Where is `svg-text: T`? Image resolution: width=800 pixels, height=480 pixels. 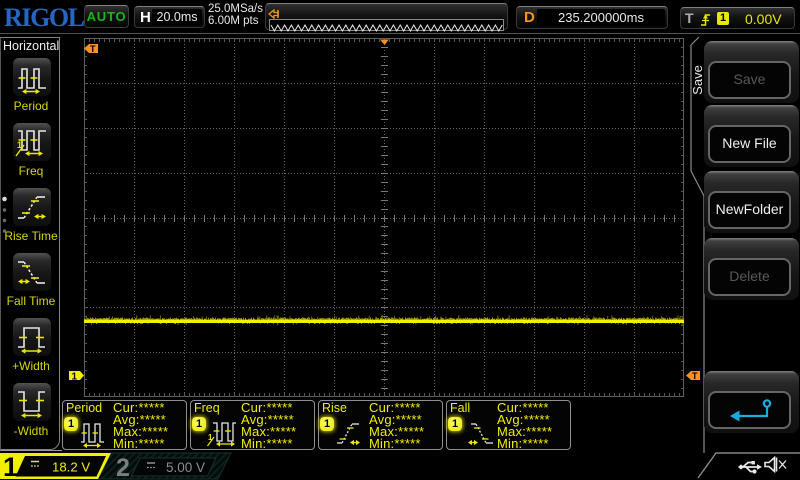
svg-text: T is located at coordinates (93, 49).